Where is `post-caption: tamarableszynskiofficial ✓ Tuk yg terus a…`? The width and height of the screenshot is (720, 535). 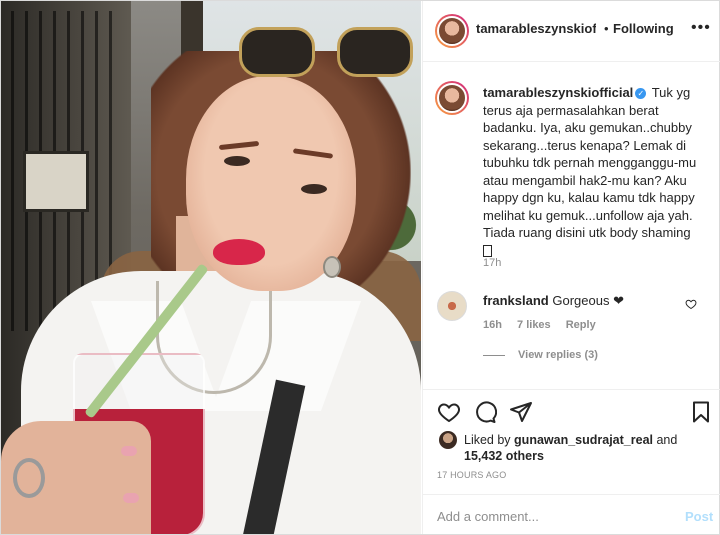
post-caption: tamarableszynskiofficial ✓ Tuk yg terus a… is located at coordinates (593, 171).